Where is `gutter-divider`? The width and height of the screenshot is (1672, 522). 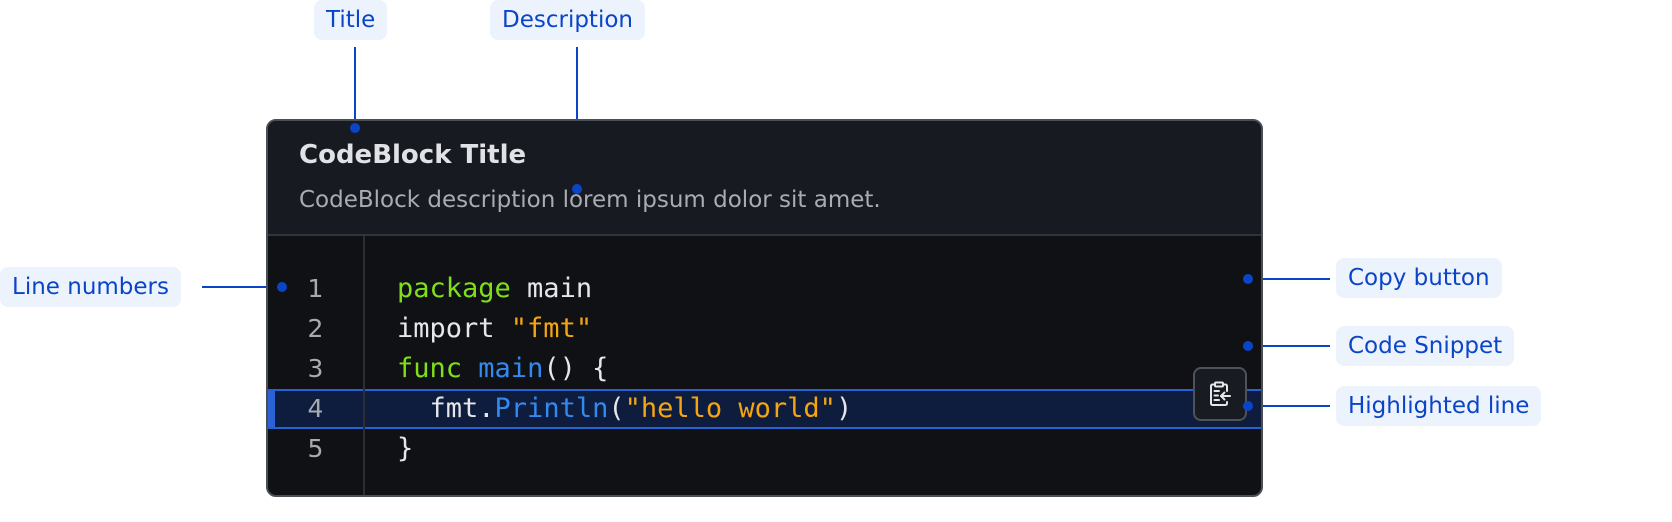
gutter-divider is located at coordinates (364, 365).